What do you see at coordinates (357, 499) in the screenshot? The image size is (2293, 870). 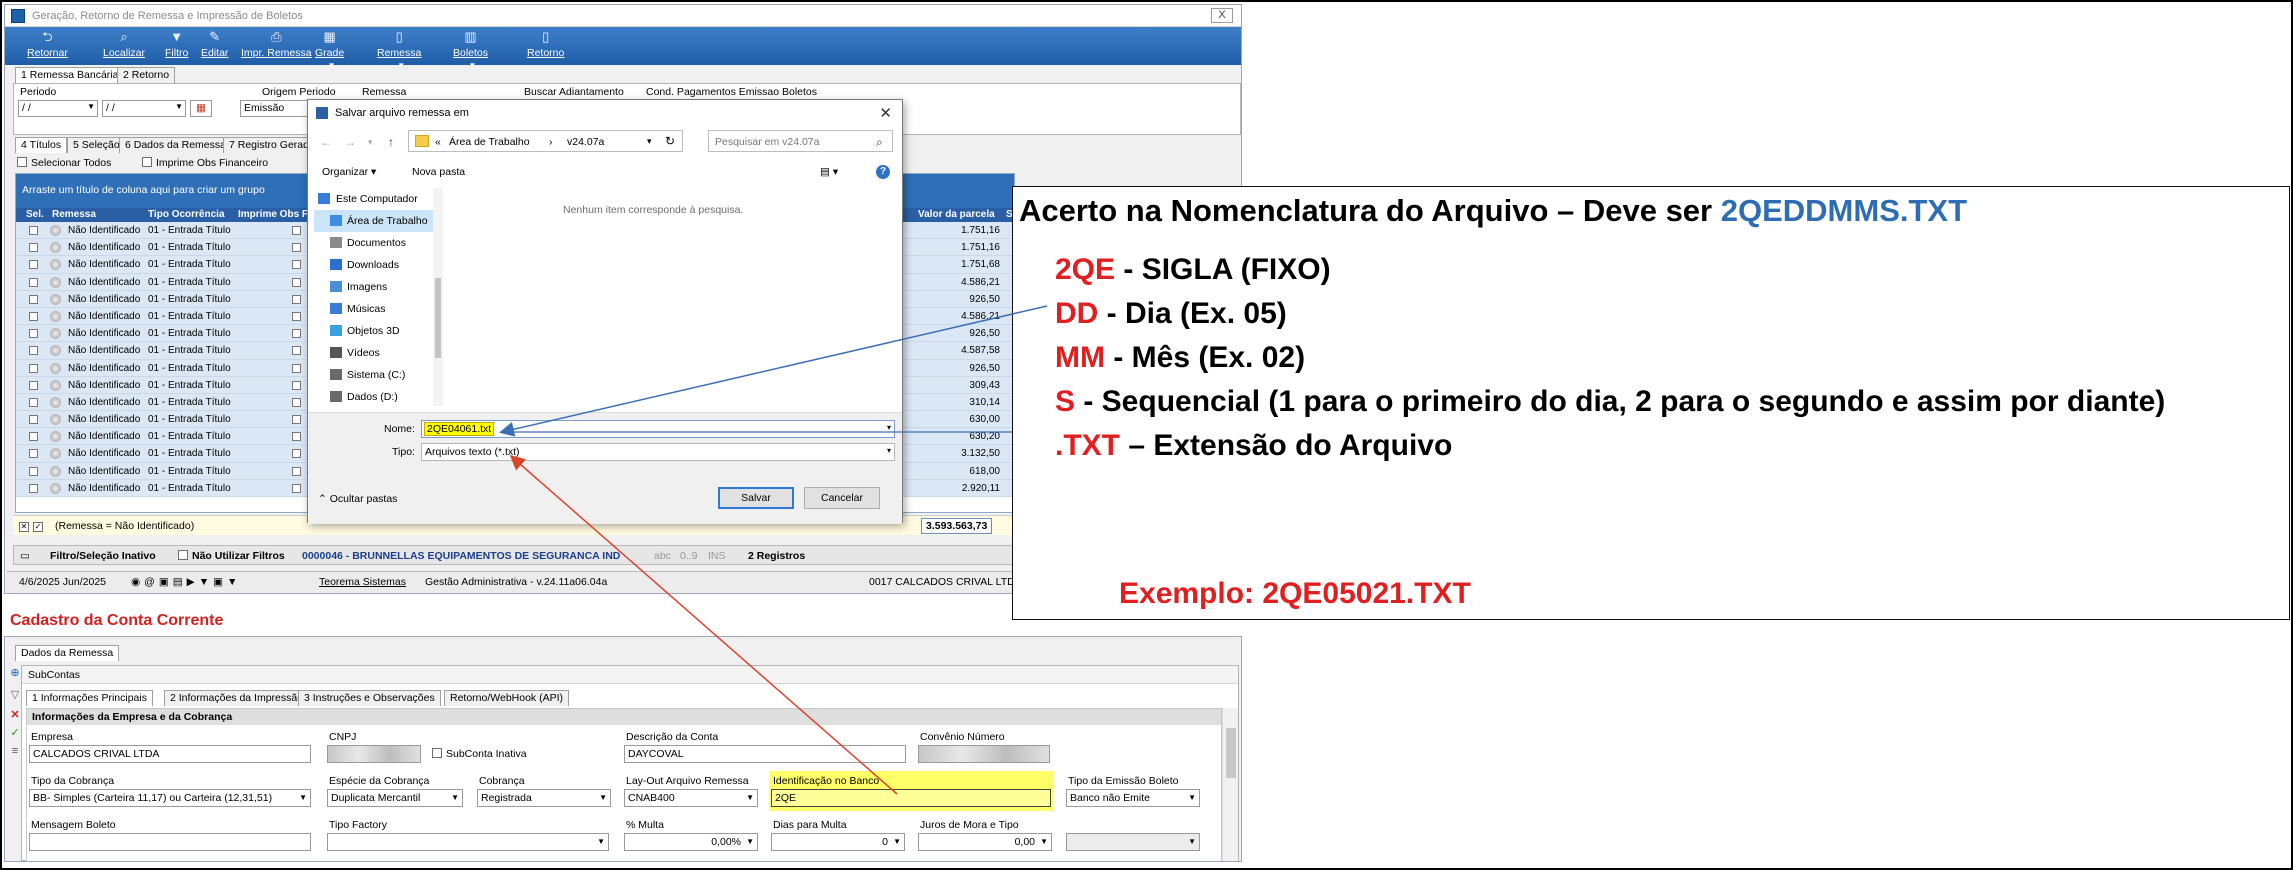 I see `hide-folders-toggle: ⌃ Ocultar pastas` at bounding box center [357, 499].